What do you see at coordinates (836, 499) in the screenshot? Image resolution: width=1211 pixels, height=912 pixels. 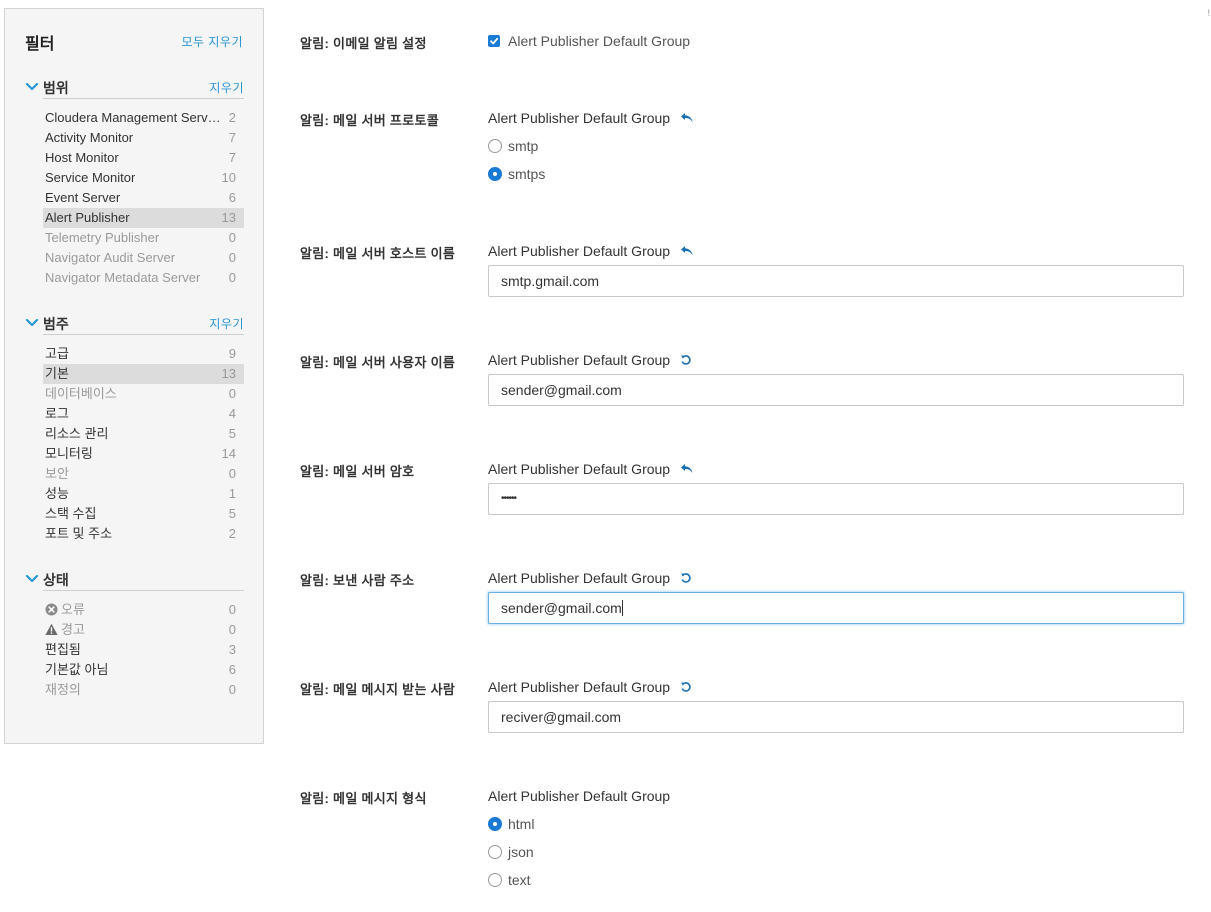 I see `mail-password-input: ••••••` at bounding box center [836, 499].